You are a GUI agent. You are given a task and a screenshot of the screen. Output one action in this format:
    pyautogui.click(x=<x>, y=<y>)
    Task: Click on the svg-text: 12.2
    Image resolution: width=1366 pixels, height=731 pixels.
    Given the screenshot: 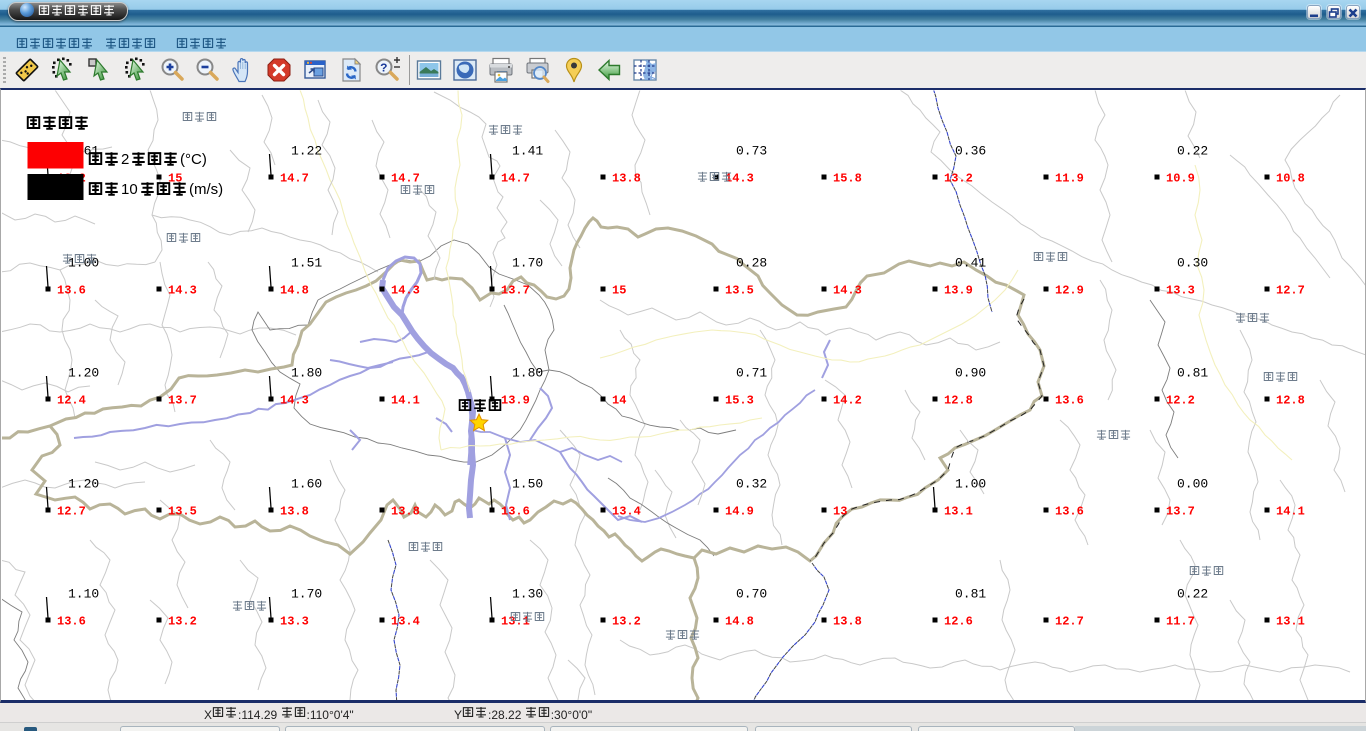 What is the action you would take?
    pyautogui.click(x=1180, y=401)
    